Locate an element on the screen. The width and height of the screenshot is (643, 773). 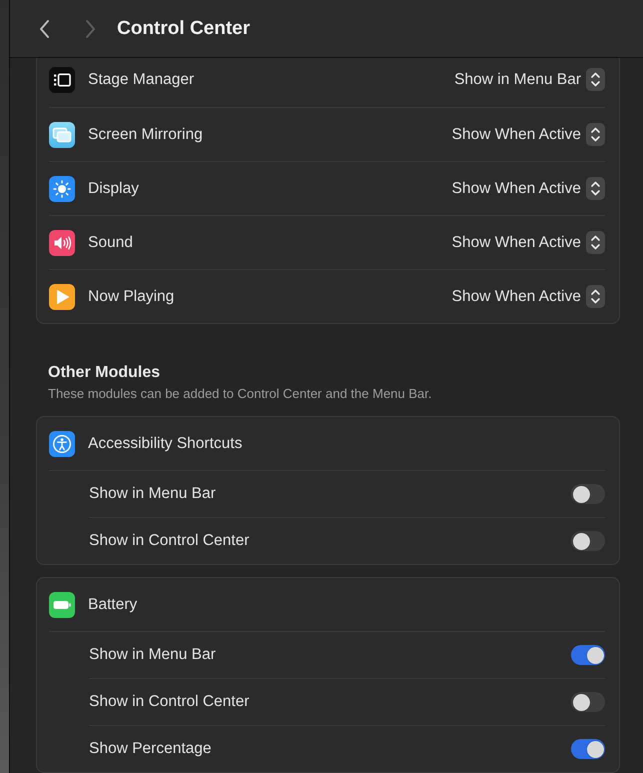
overlapping-screens-icon is located at coordinates (62, 135).